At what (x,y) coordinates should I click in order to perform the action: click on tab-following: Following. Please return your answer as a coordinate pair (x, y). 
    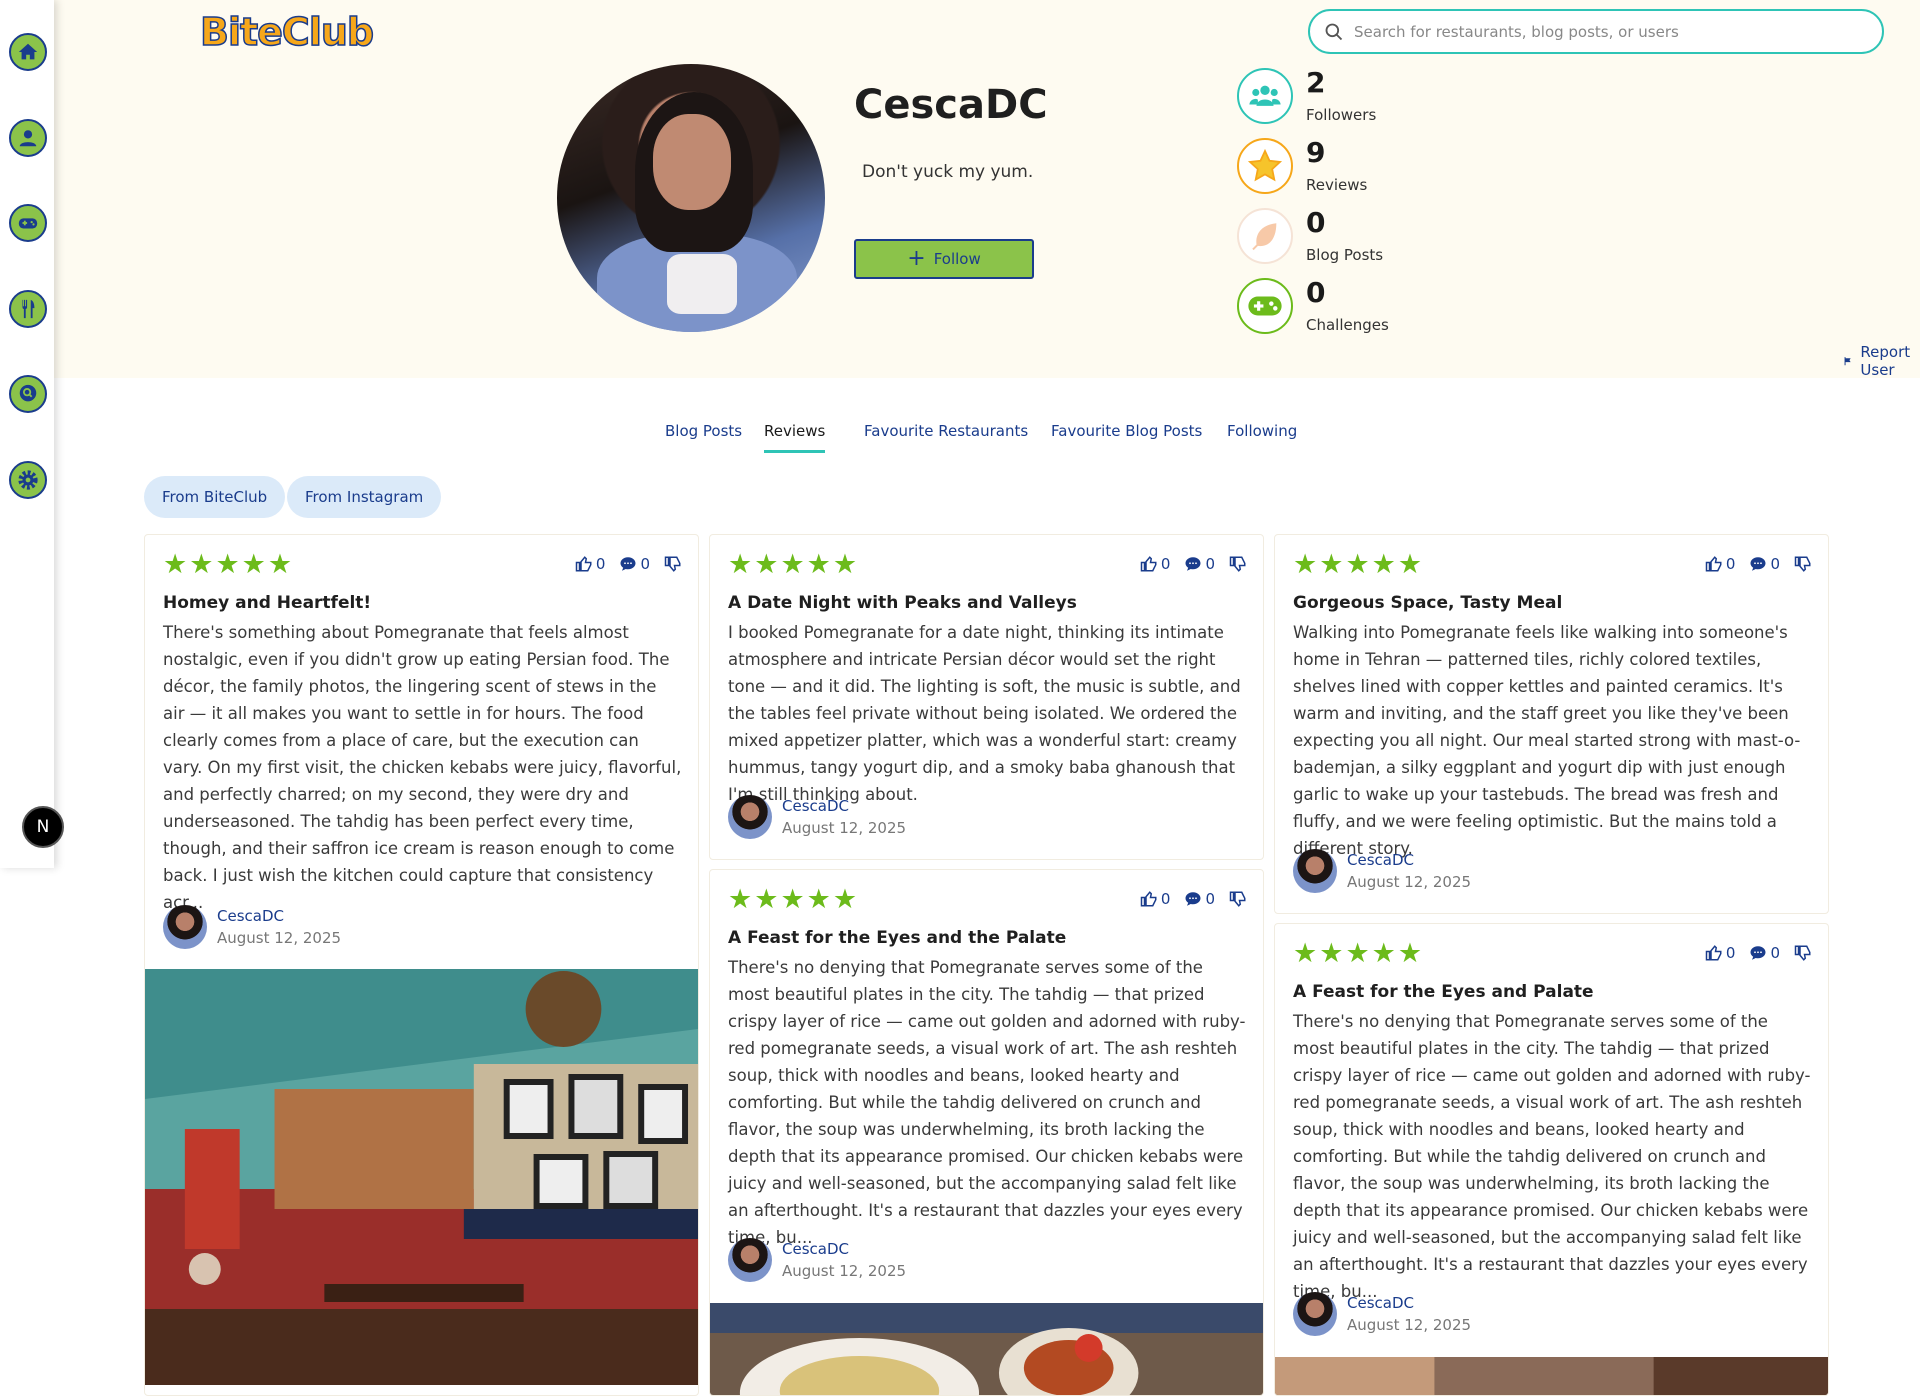
    Looking at the image, I should click on (1262, 436).